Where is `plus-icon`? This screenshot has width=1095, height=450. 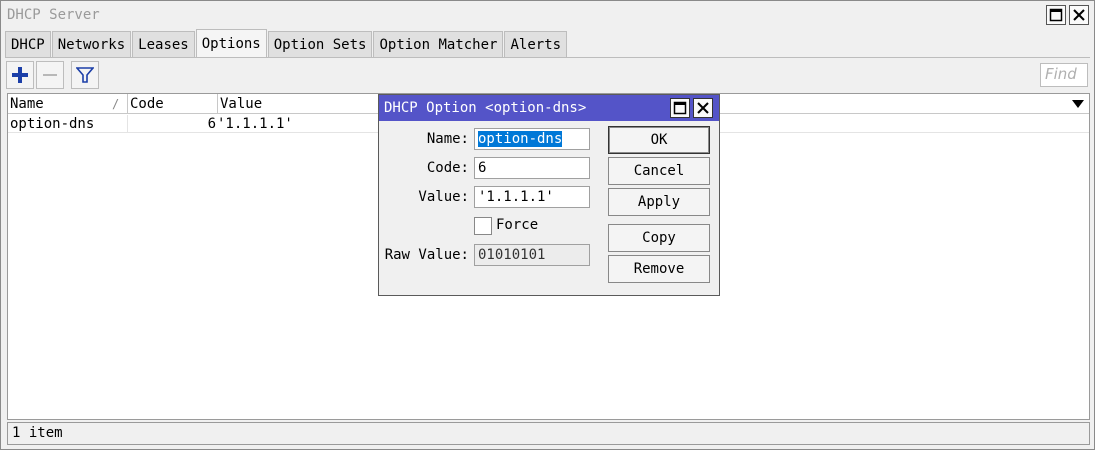
plus-icon is located at coordinates (20, 75).